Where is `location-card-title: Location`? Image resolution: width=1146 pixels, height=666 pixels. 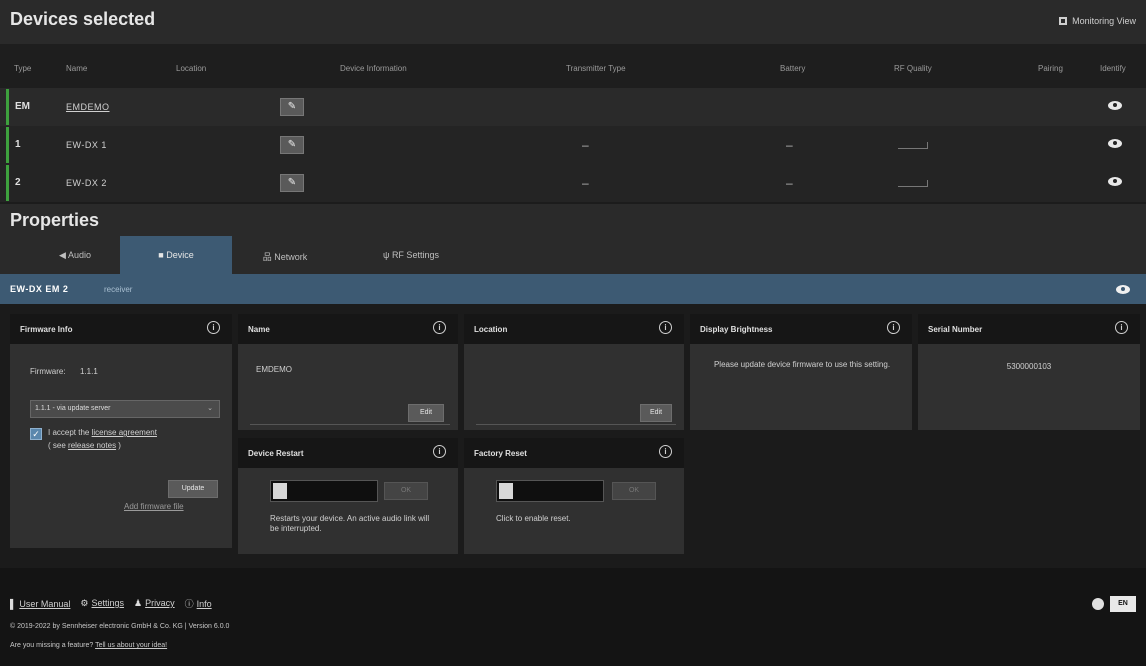 location-card-title: Location is located at coordinates (491, 329).